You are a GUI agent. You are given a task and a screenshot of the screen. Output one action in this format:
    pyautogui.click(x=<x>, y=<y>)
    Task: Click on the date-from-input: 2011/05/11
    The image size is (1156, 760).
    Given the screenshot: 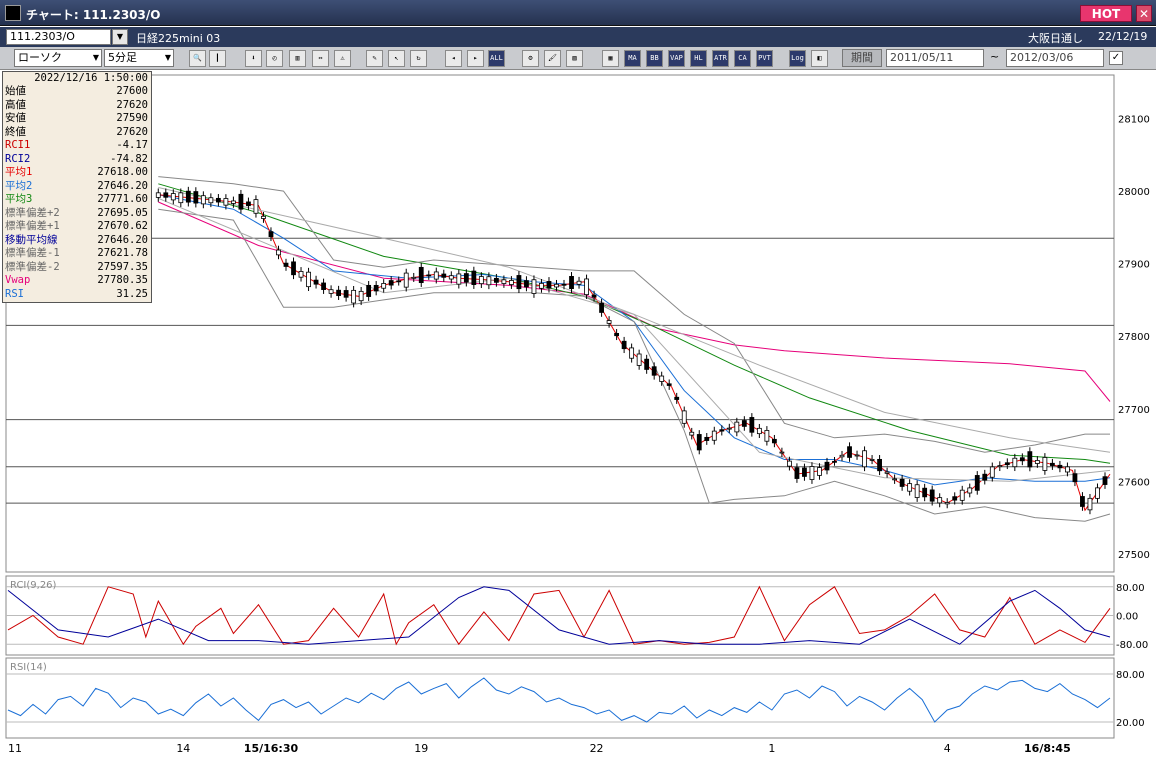 What is the action you would take?
    pyautogui.click(x=935, y=58)
    